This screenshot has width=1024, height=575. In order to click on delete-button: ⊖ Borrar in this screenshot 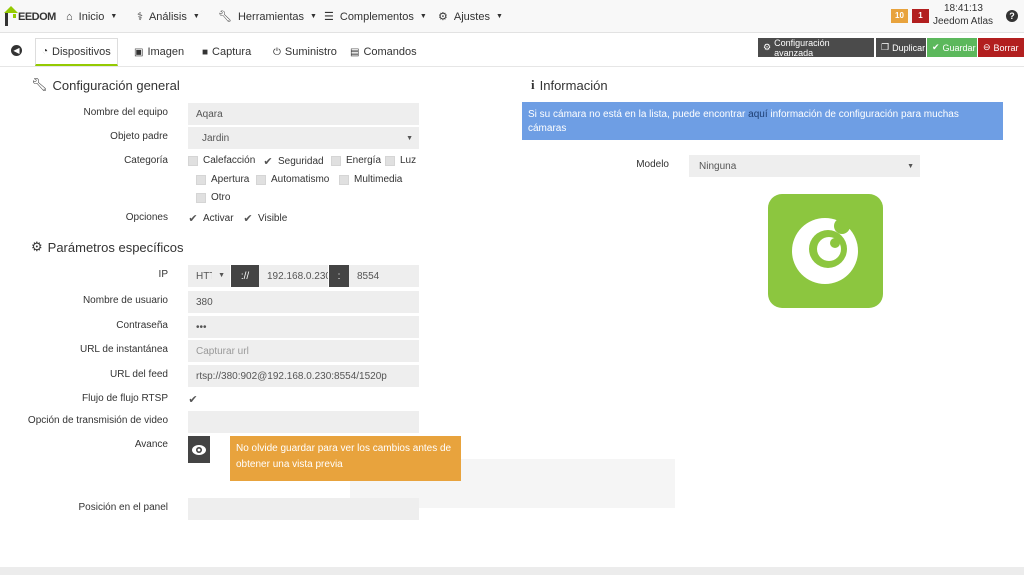, I will do `click(1001, 47)`.